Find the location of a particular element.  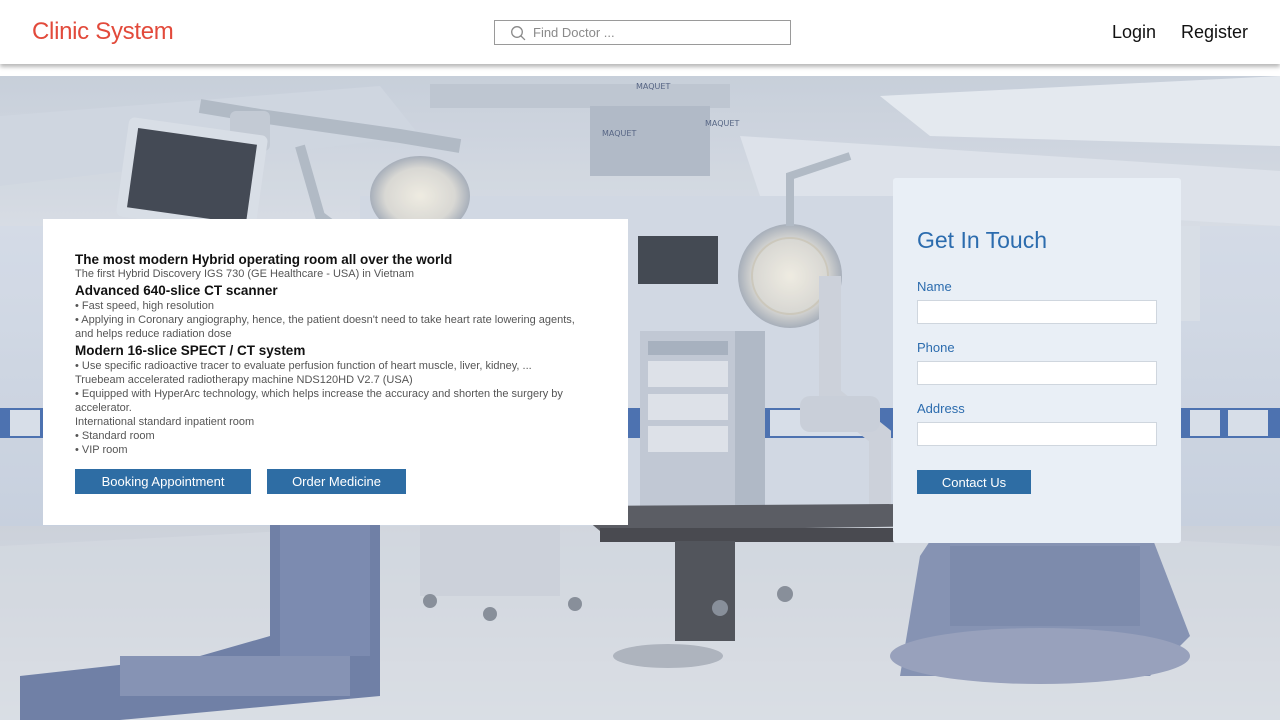

order-medicine-button: Order Medicine is located at coordinates (336, 481).